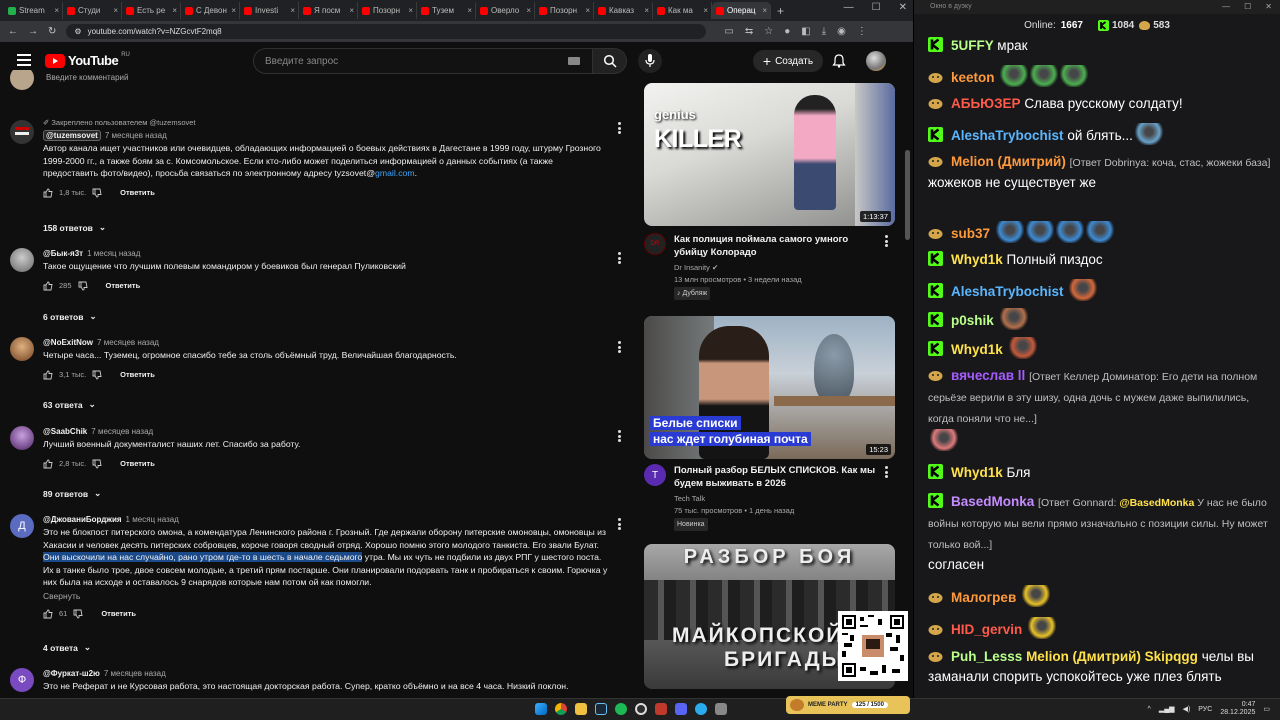 This screenshot has width=1280, height=720. Describe the element at coordinates (505, 10) in the screenshot. I see `browser-tab: Оверло ×` at that location.